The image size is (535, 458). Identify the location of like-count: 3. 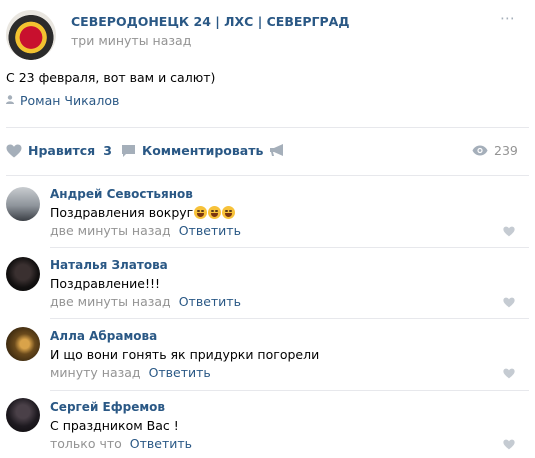
(107, 150).